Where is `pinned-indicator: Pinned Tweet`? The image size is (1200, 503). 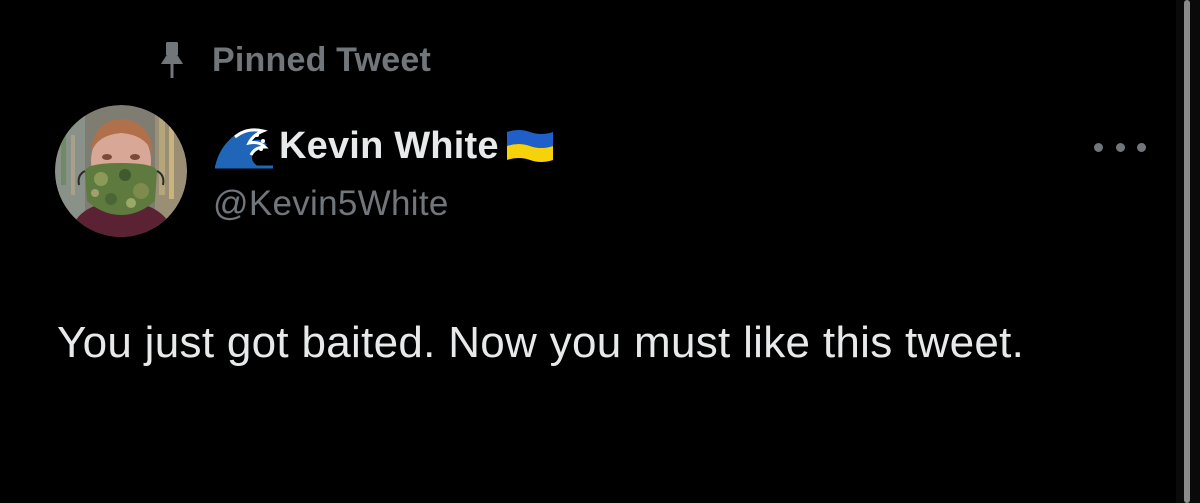
pinned-indicator: Pinned Tweet is located at coordinates (294, 60).